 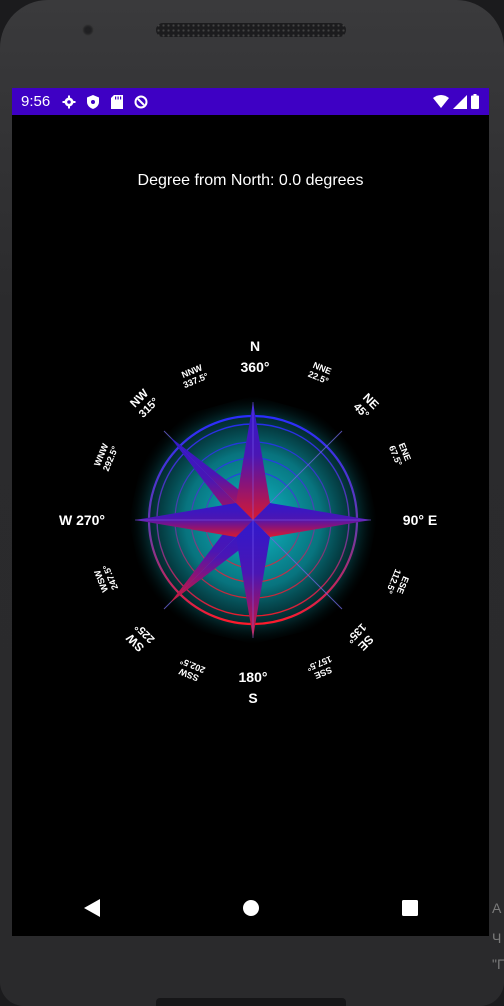 I want to click on label-w: W 270°, so click(x=82, y=520).